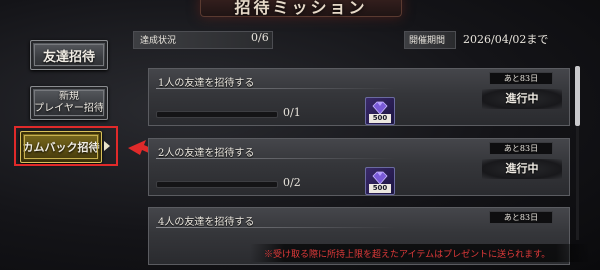  Describe the element at coordinates (68, 96) in the screenshot. I see `sidebar-item-label-line1: 新規` at that location.